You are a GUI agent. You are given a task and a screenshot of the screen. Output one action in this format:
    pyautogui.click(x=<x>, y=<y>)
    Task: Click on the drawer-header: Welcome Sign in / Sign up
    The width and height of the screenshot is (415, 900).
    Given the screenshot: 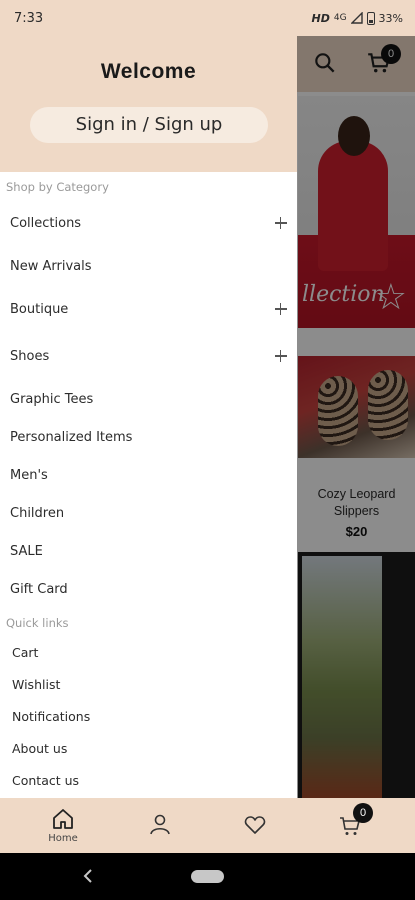 What is the action you would take?
    pyautogui.click(x=148, y=104)
    